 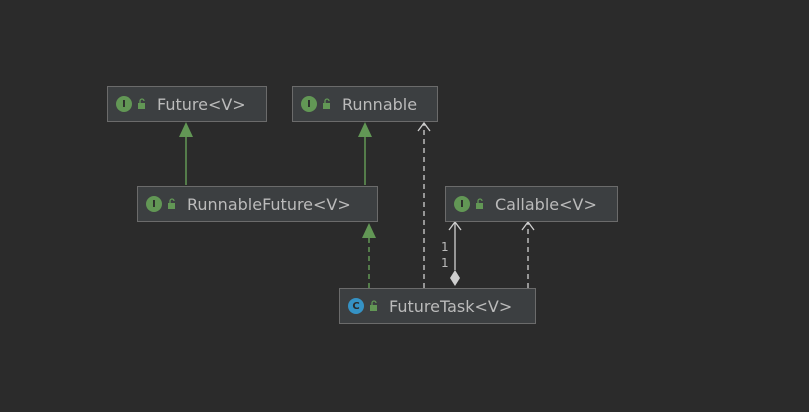 I want to click on aggregation-diamond-icon, so click(x=455, y=278).